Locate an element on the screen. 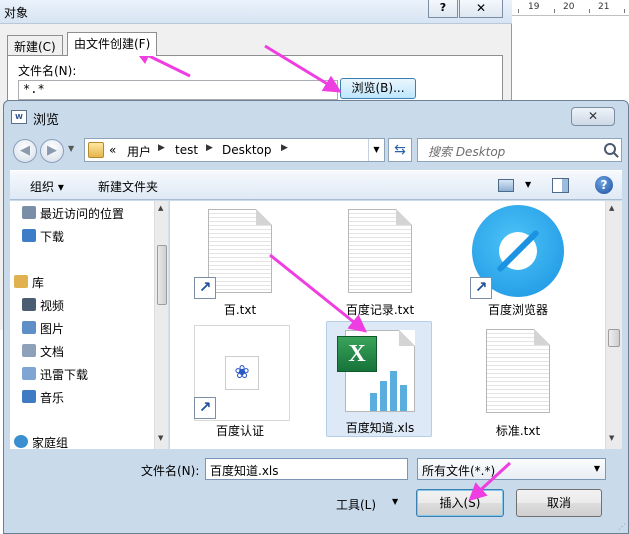 The image size is (629, 534). nav-item-downloads: 下载 is located at coordinates (43, 237).